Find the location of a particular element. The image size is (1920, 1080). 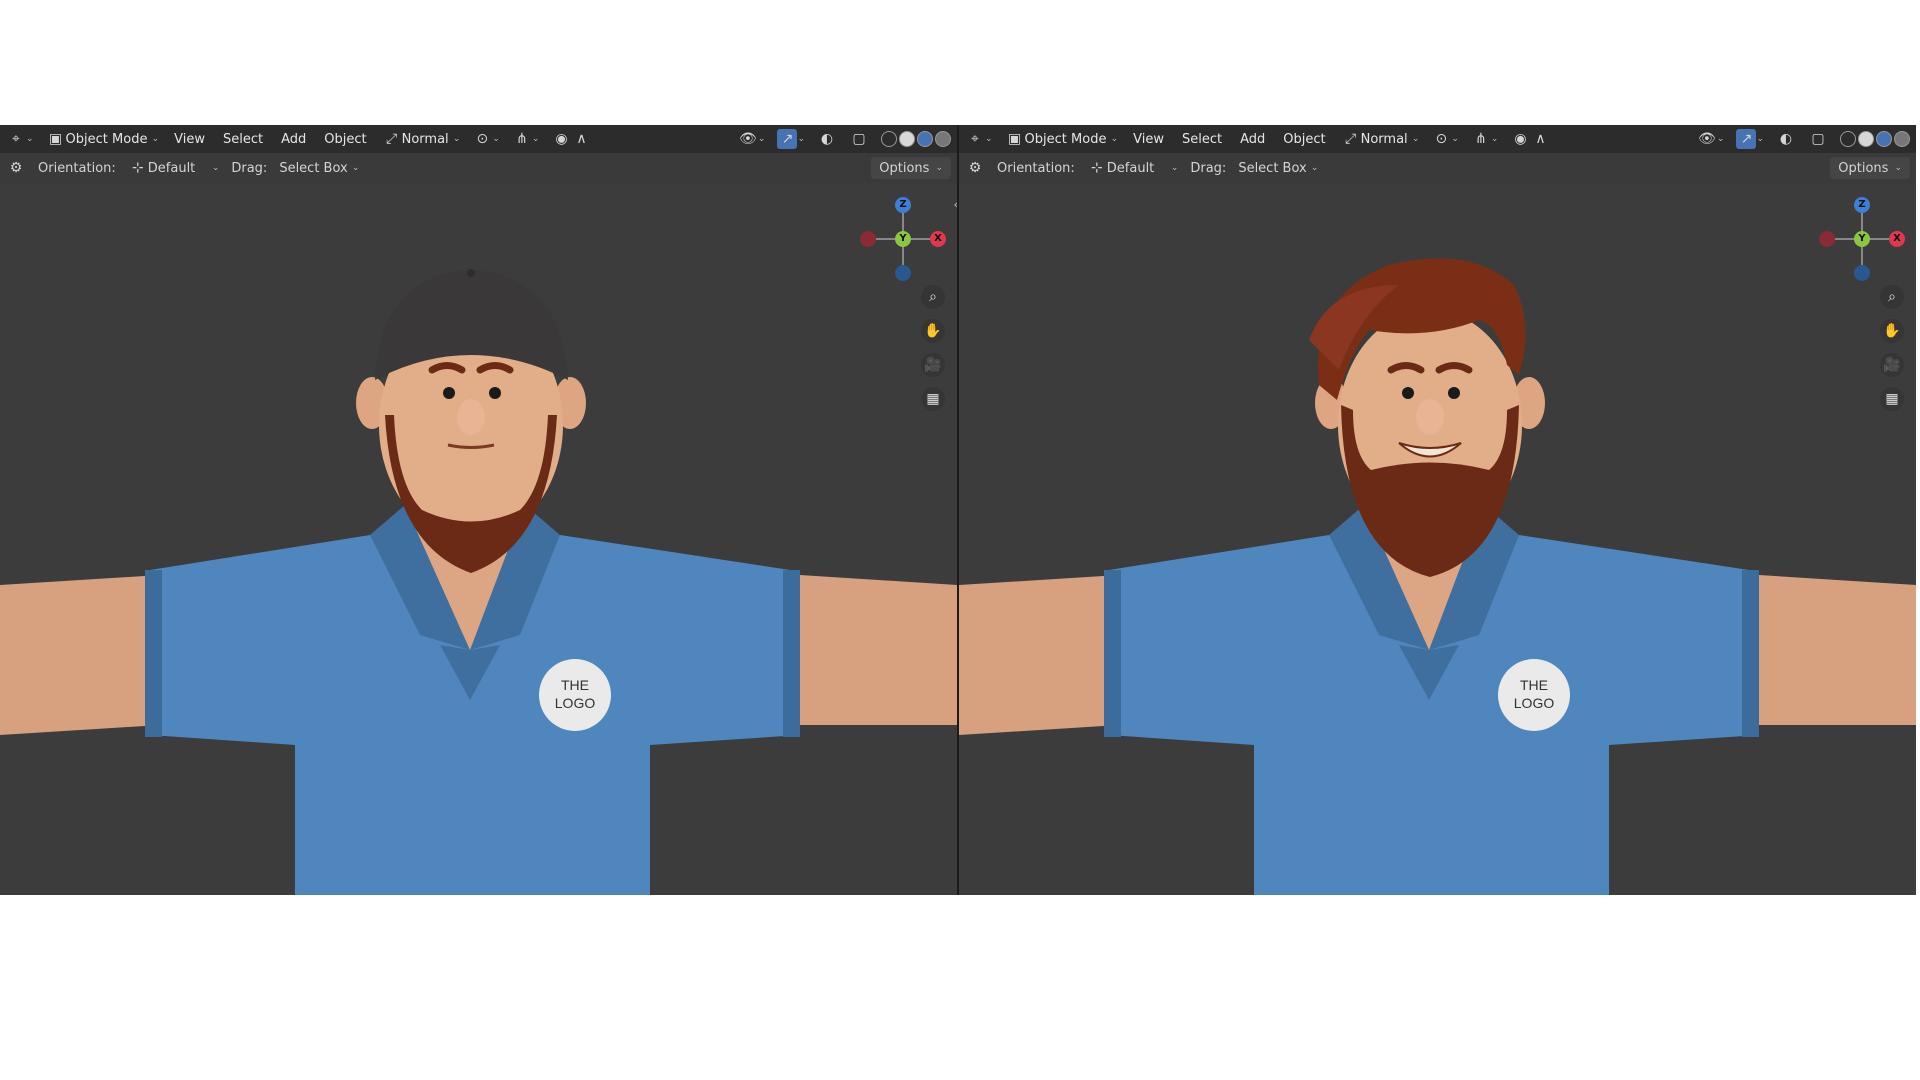

logo-line1-right: THE is located at coordinates (1534, 685).